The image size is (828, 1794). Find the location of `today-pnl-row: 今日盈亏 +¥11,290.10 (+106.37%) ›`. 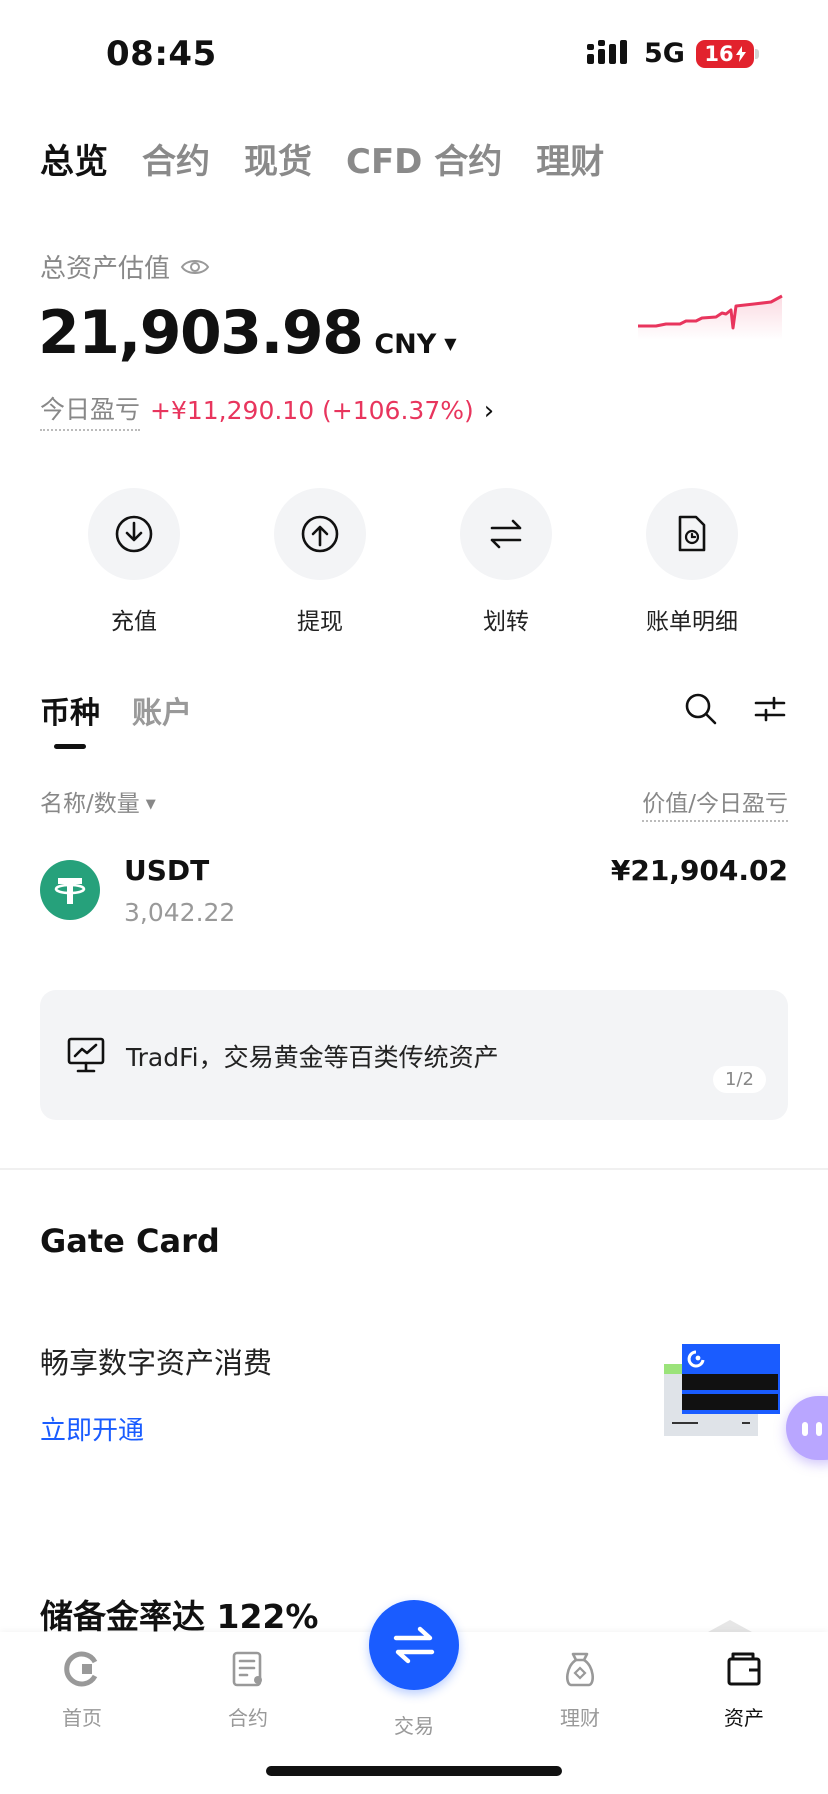

today-pnl-row: 今日盈亏 +¥11,290.10 (+106.37%) › is located at coordinates (267, 410).